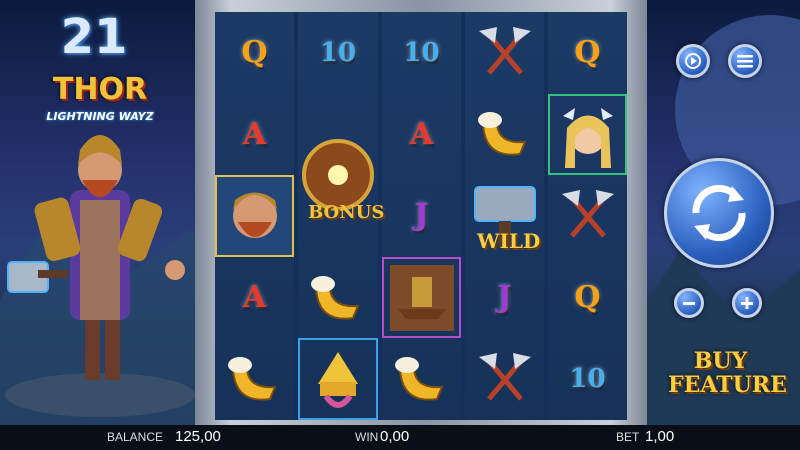 Image resolution: width=800 pixels, height=450 pixels. I want to click on plus-icon, so click(747, 303).